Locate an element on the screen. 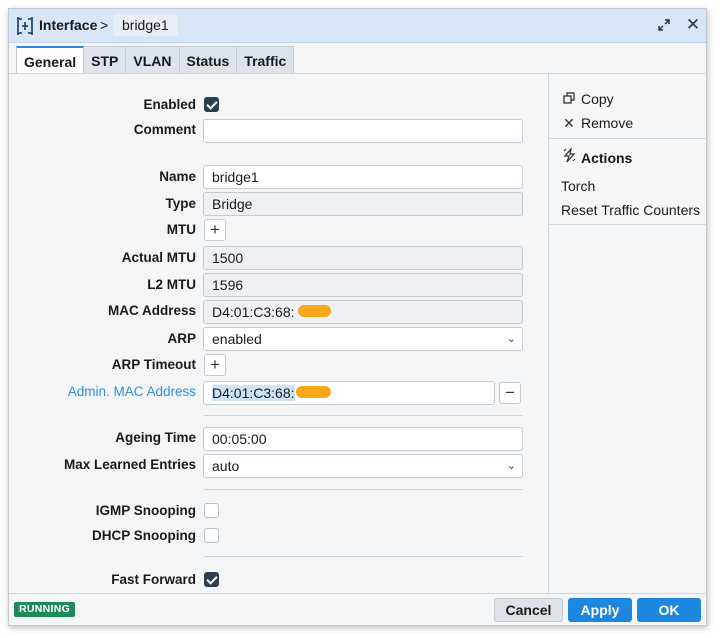 Image resolution: width=725 pixels, height=638 pixels. remove-button: ✕ Remove is located at coordinates (597, 123).